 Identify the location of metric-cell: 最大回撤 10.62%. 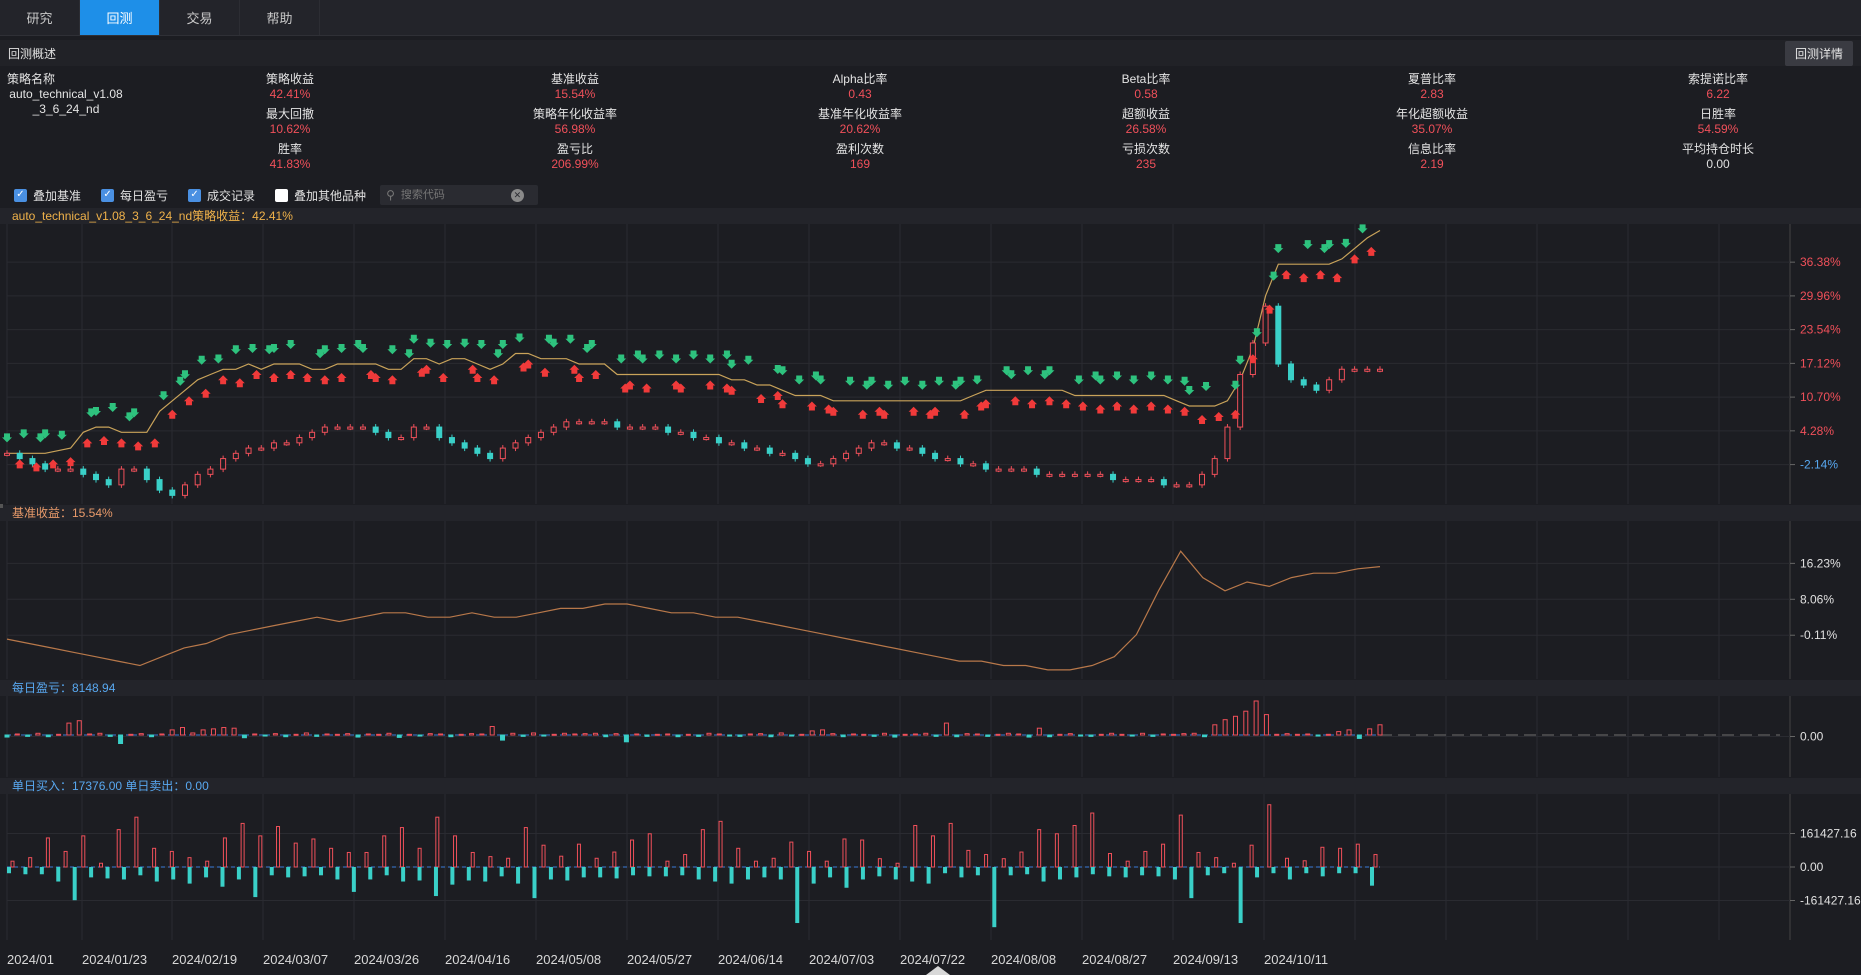
(290, 122).